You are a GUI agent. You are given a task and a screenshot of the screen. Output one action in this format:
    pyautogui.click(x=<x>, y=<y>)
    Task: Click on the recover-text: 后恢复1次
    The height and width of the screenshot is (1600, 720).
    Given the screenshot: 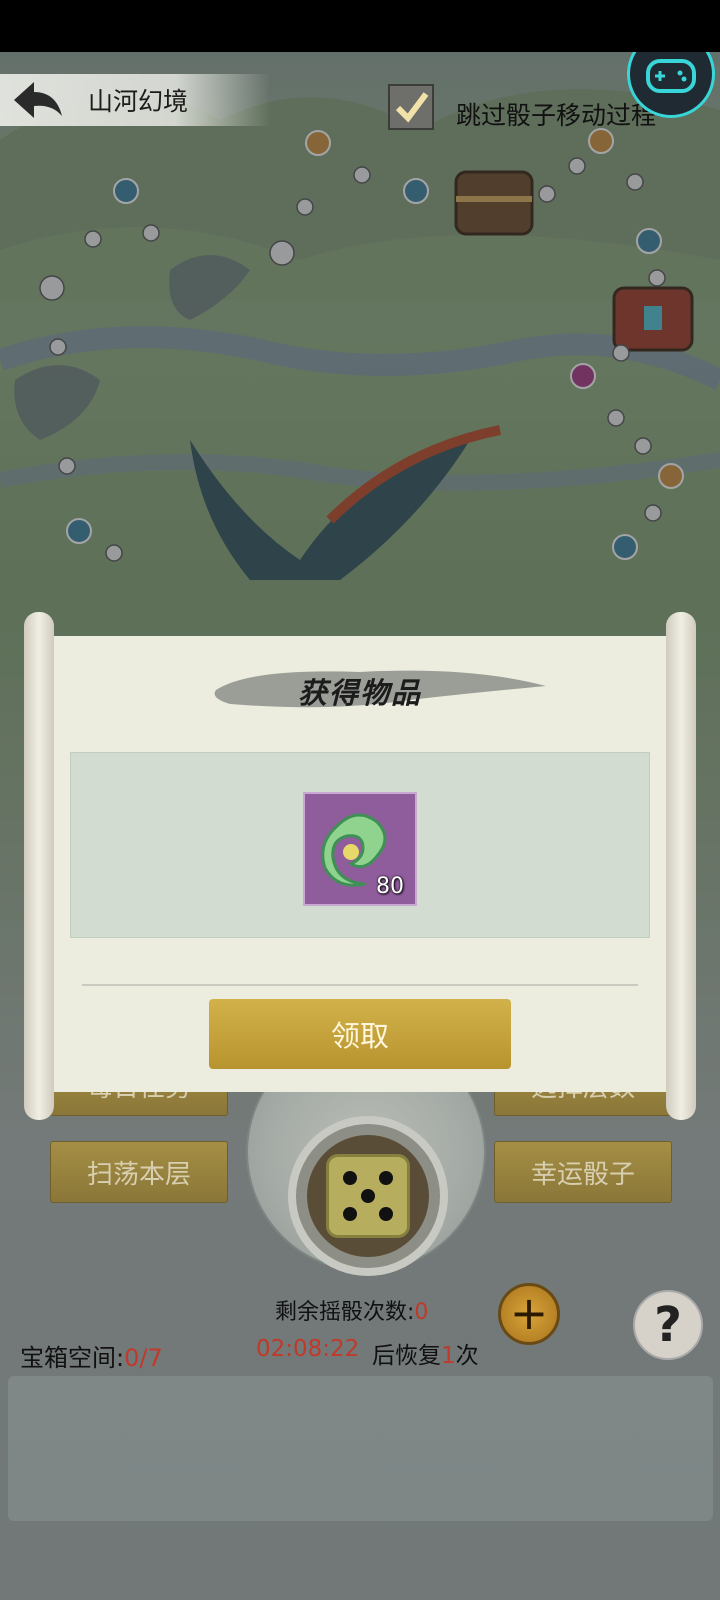 What is the action you would take?
    pyautogui.click(x=425, y=1353)
    